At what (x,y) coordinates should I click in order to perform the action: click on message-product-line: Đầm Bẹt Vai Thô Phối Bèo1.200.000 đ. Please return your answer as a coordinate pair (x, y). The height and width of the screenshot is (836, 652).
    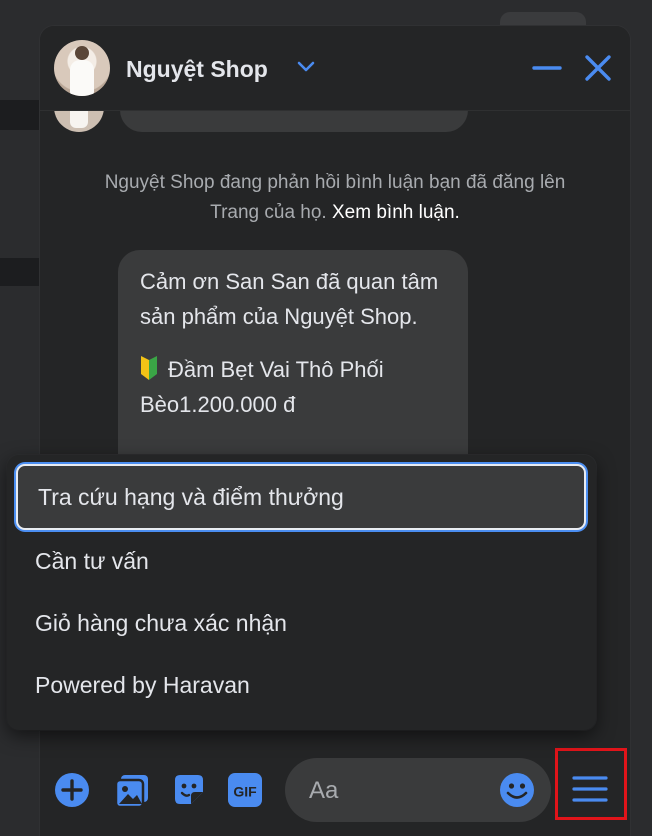
    Looking at the image, I should click on (293, 387).